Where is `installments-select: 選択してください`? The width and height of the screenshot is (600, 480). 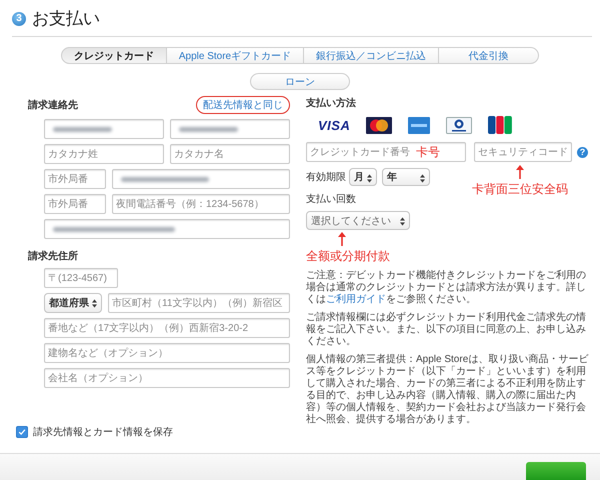 installments-select: 選択してください is located at coordinates (358, 220).